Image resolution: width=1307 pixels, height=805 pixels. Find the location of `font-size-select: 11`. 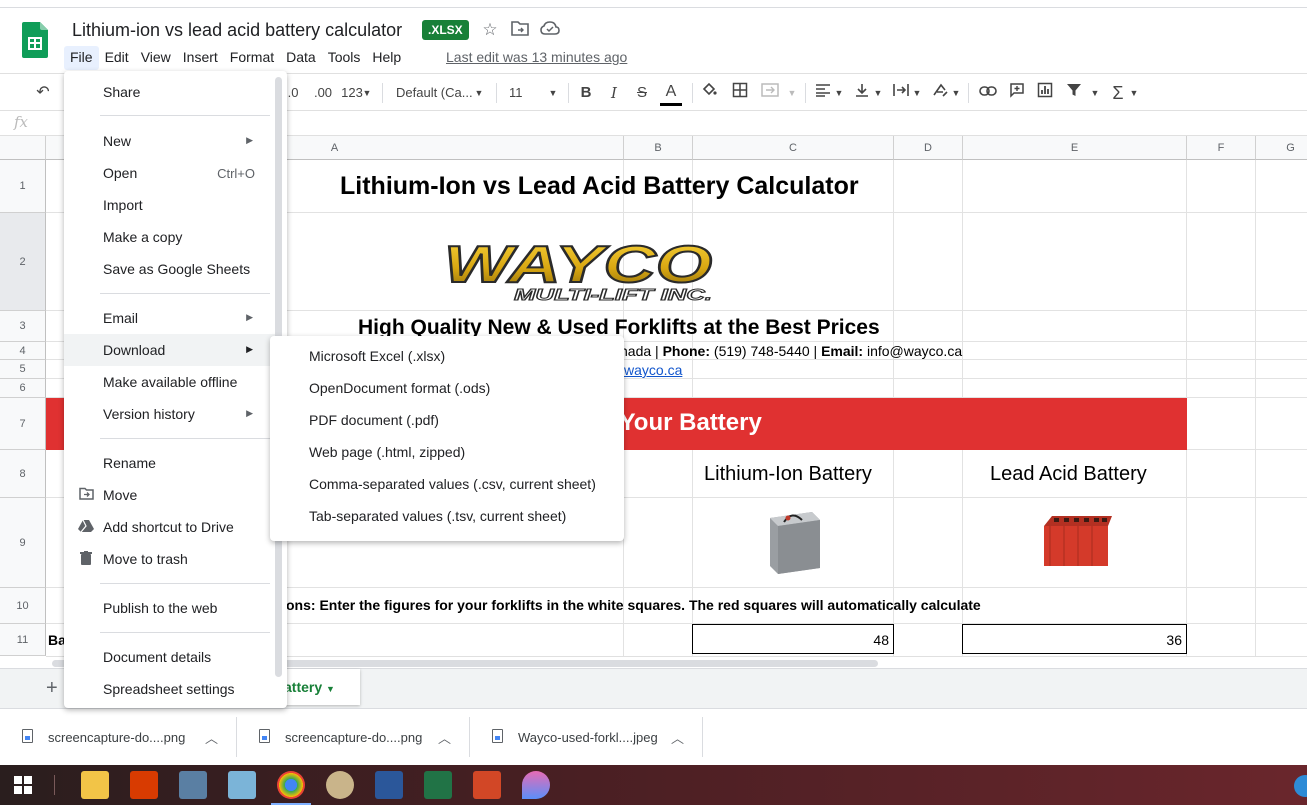

font-size-select: 11 is located at coordinates (517, 93).